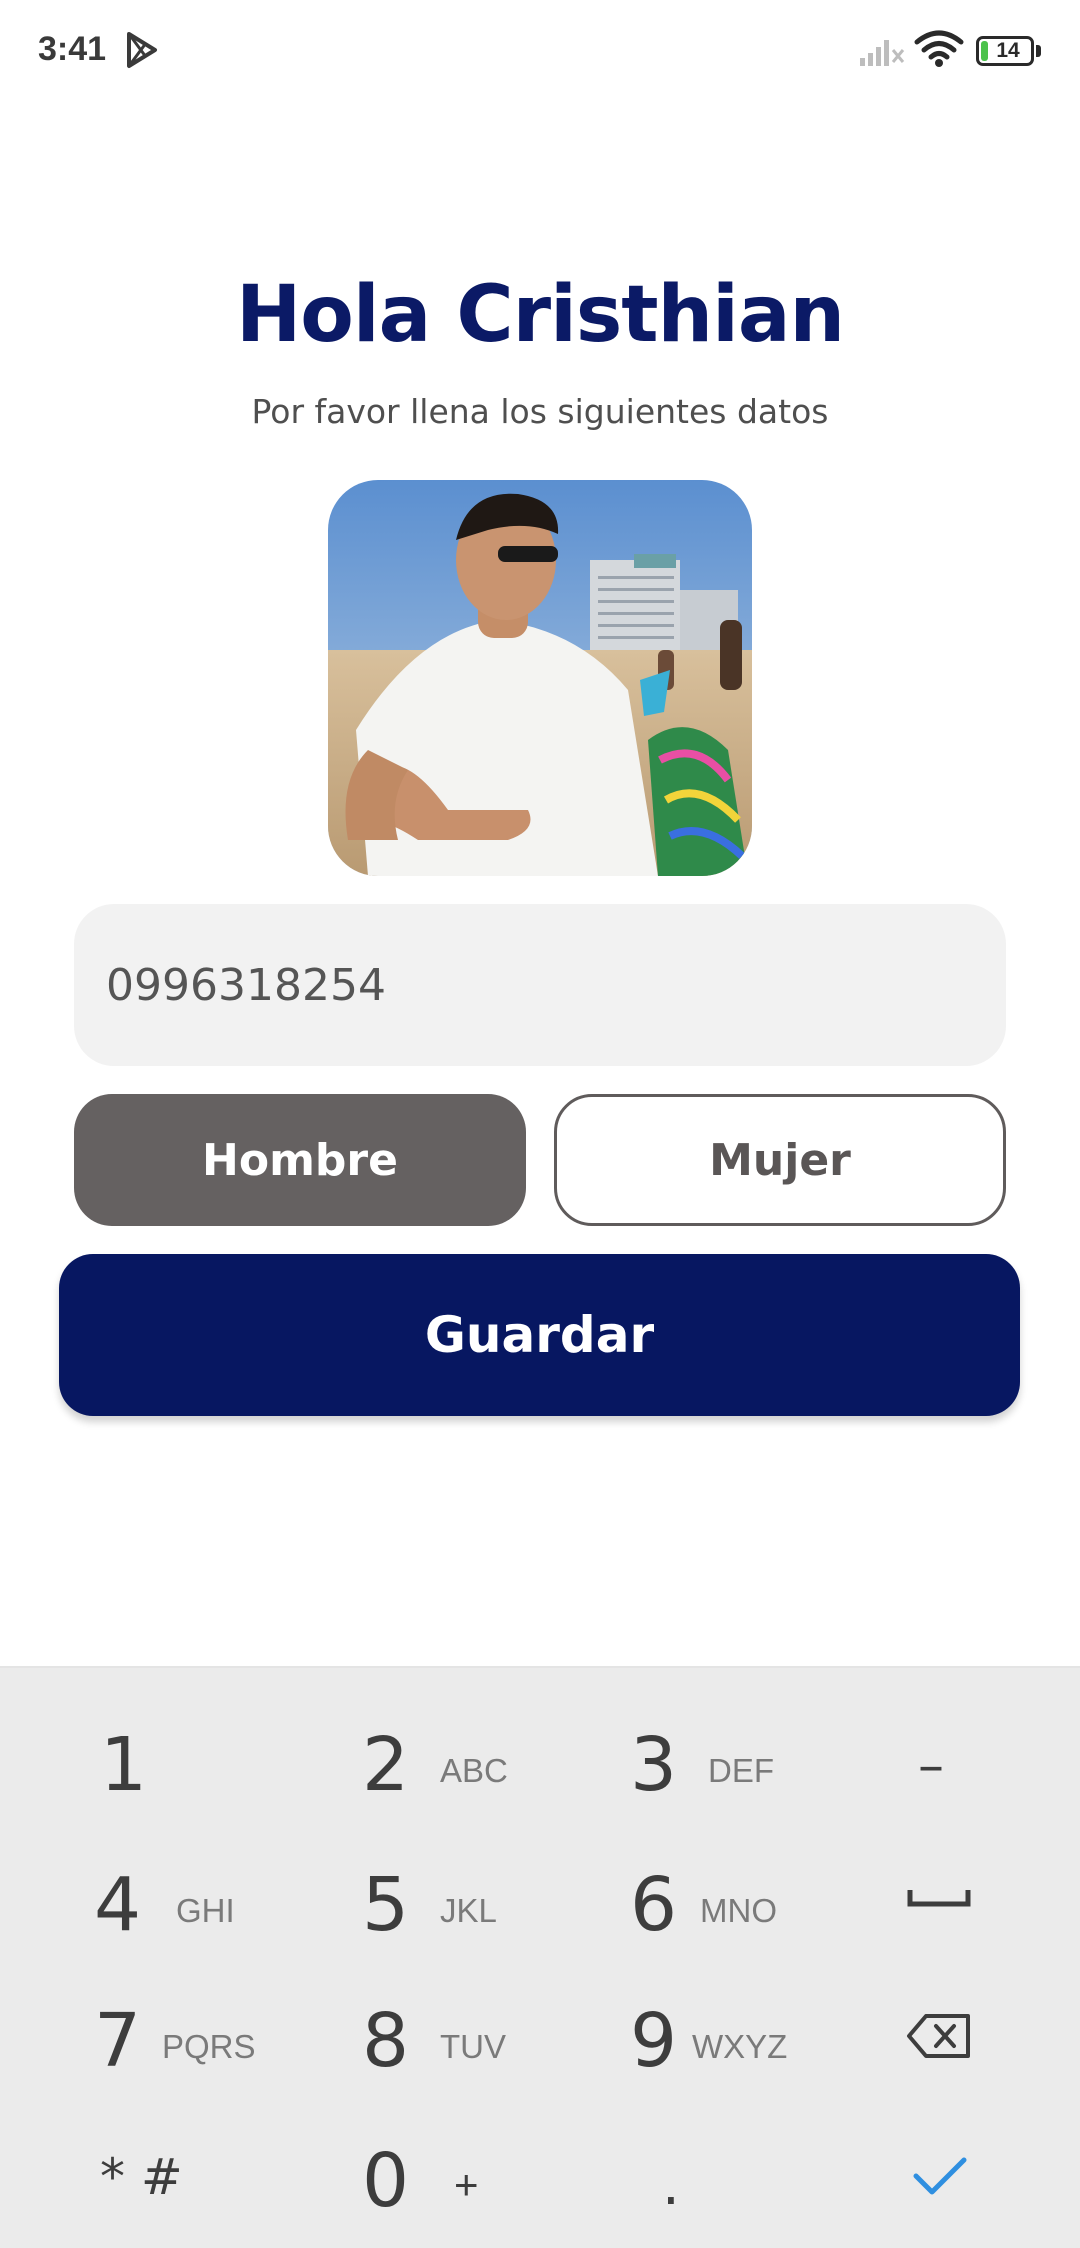 The width and height of the screenshot is (1080, 2248). I want to click on battery-icon: 14, so click(1008, 51).